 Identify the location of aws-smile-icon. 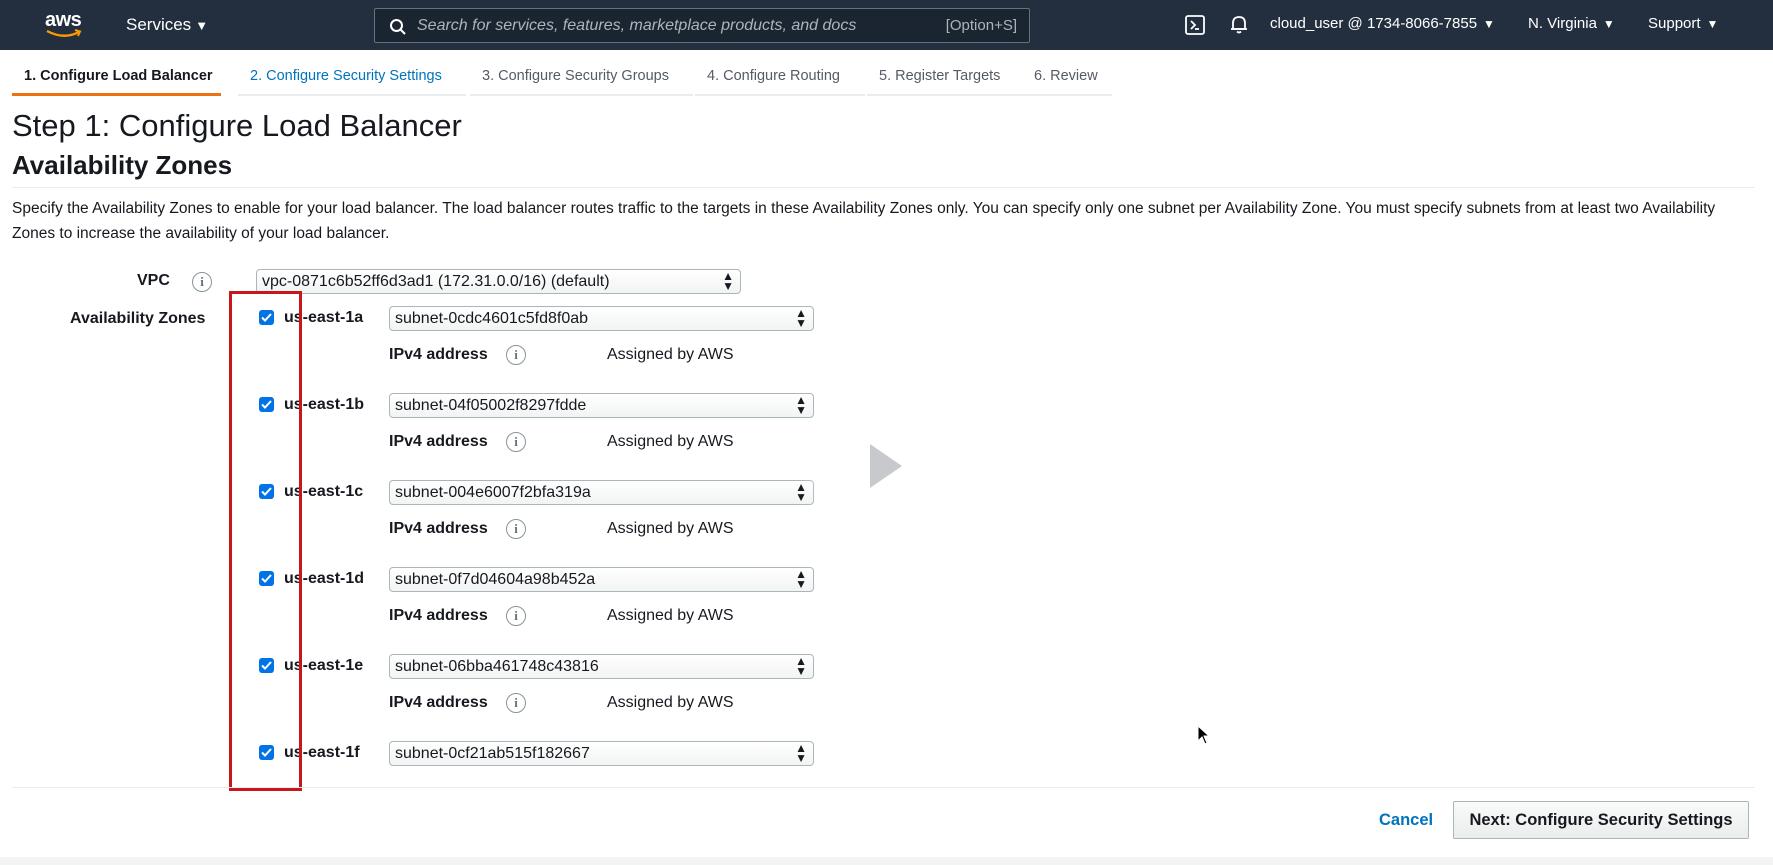
(64, 33).